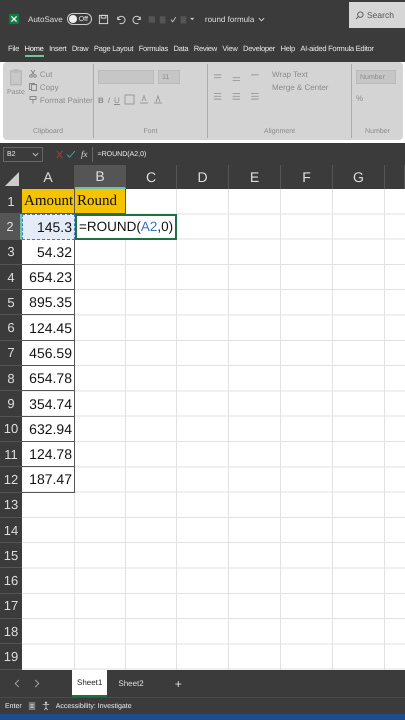  Describe the element at coordinates (46, 706) in the screenshot. I see `accessibility-icon` at that location.